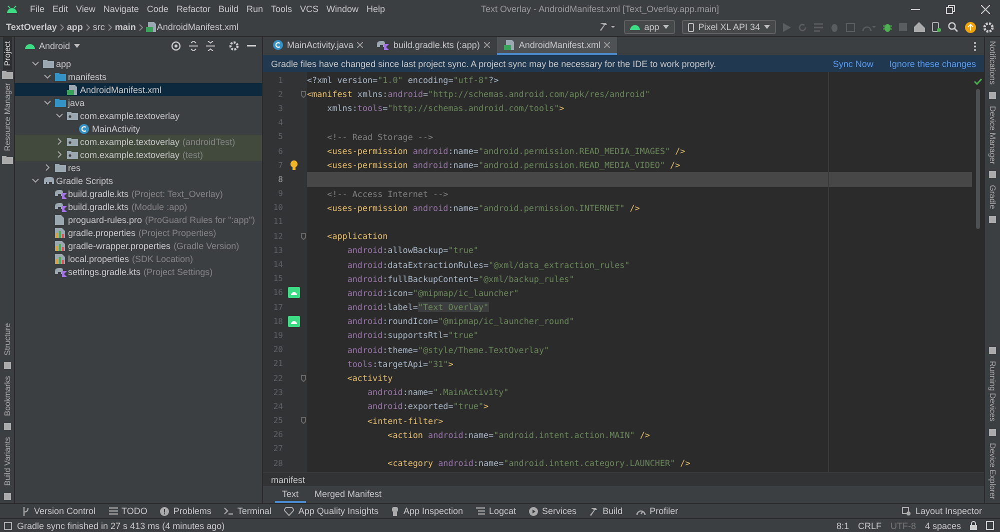 The image size is (1000, 532). I want to click on lightbulb-icon, so click(294, 165).